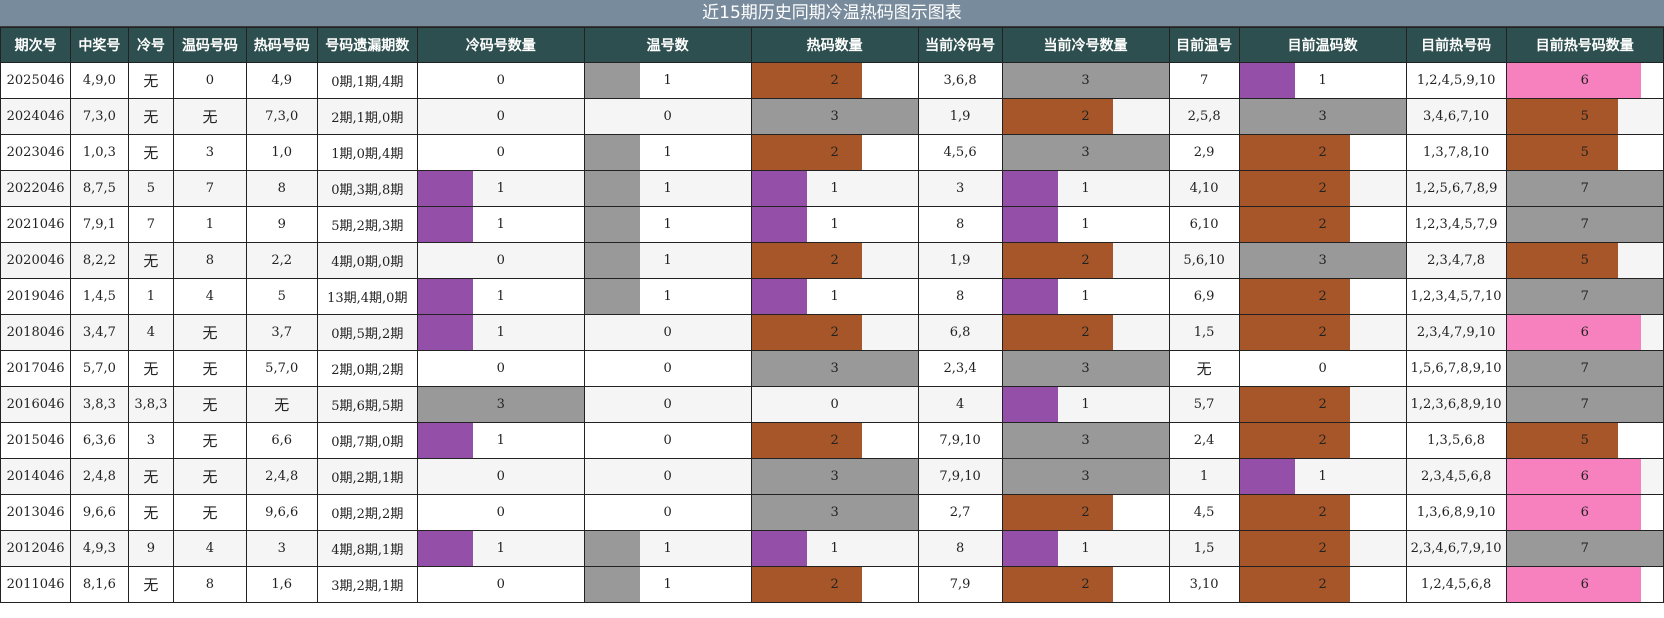 Image resolution: width=1664 pixels, height=618 pixels. Describe the element at coordinates (500, 404) in the screenshot. I see `cell-cold-count: 3` at that location.